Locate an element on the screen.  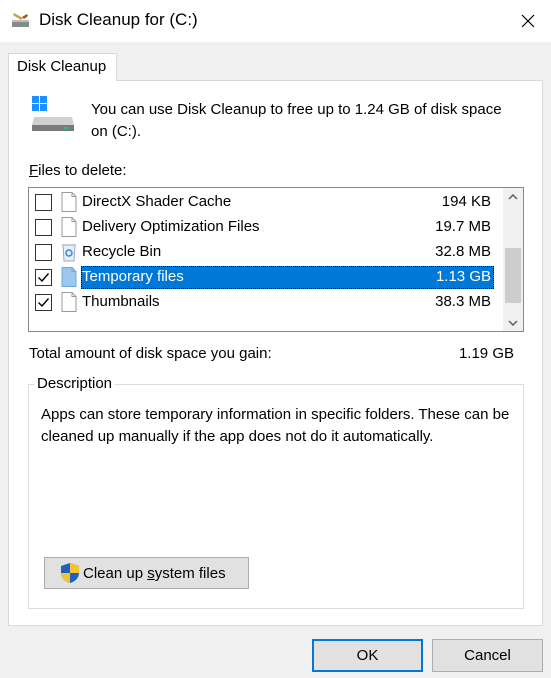
chevron-up-icon is located at coordinates (513, 196).